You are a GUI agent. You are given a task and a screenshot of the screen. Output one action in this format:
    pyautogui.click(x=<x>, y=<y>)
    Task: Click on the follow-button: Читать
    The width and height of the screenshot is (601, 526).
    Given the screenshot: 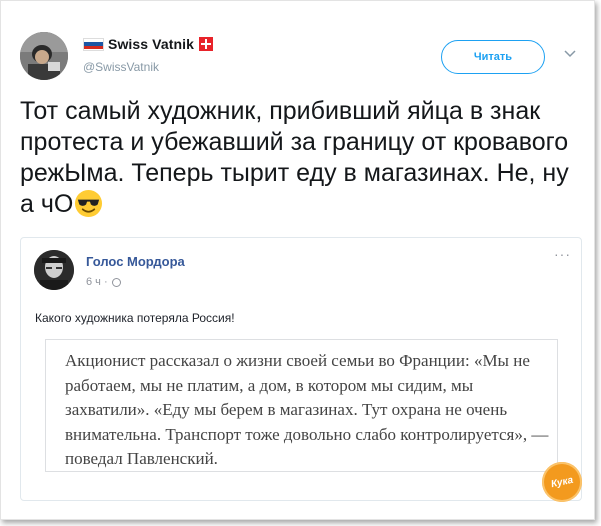 What is the action you would take?
    pyautogui.click(x=493, y=57)
    